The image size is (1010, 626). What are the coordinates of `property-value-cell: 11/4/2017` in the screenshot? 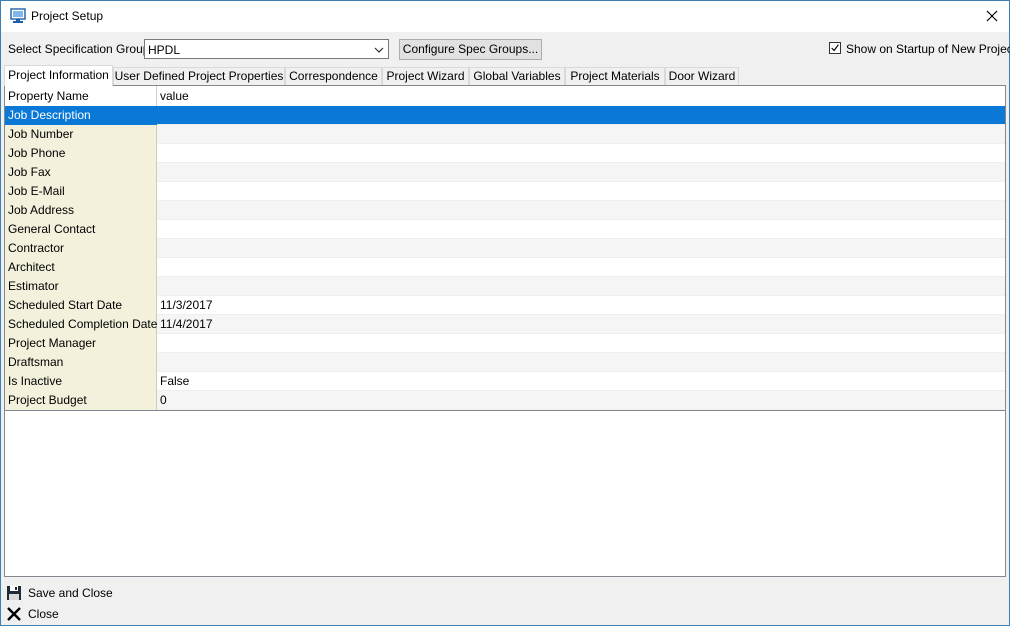 It's located at (581, 324).